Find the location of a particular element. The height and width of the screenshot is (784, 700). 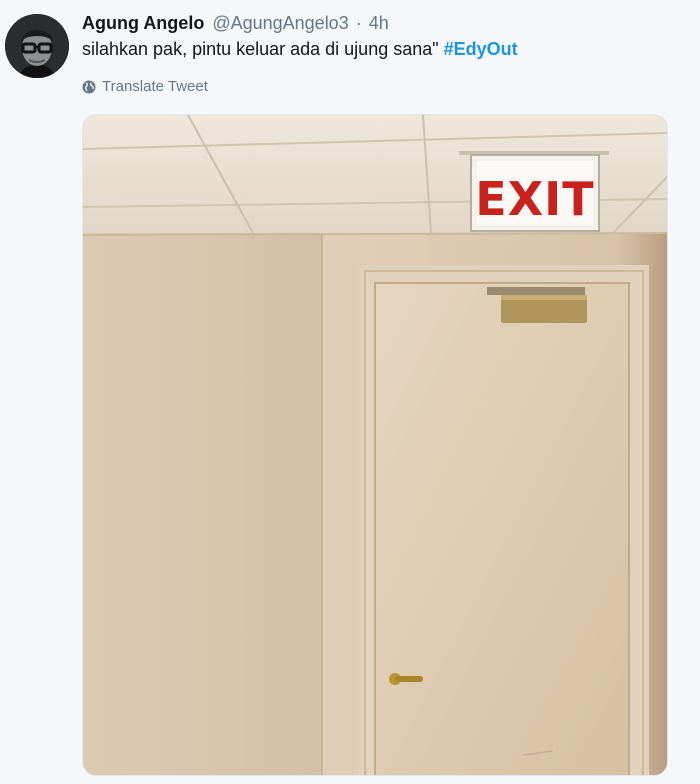

tweet-timestamp: 4h is located at coordinates (379, 23).